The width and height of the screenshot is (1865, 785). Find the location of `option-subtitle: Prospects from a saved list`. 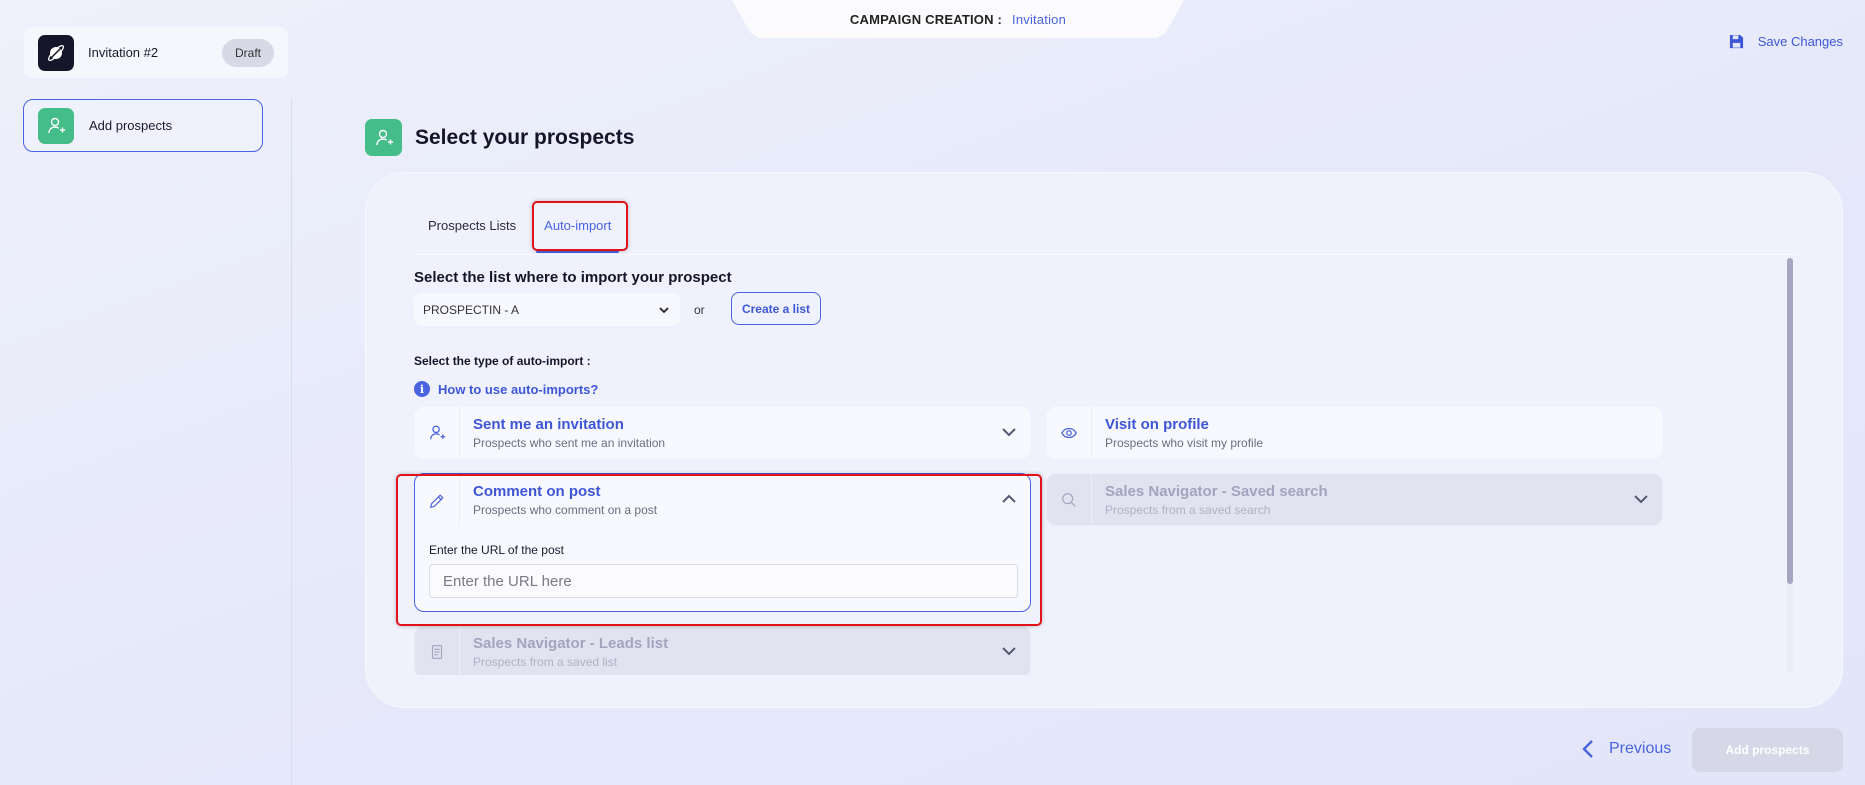

option-subtitle: Prospects from a saved list is located at coordinates (545, 662).